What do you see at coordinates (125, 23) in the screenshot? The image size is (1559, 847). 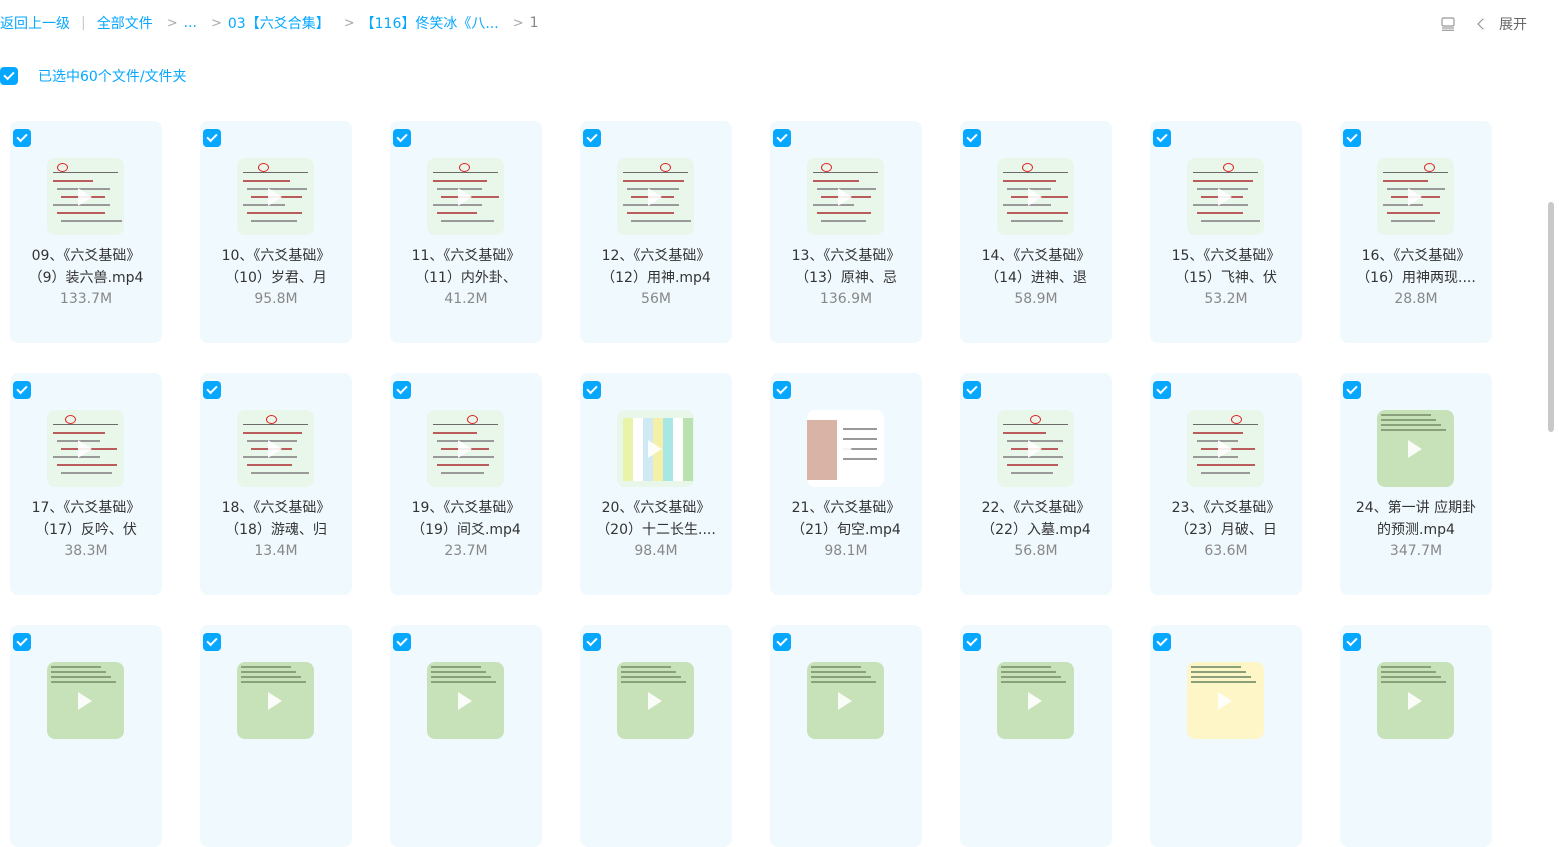 I see `crumb-all-files: 全部文件` at bounding box center [125, 23].